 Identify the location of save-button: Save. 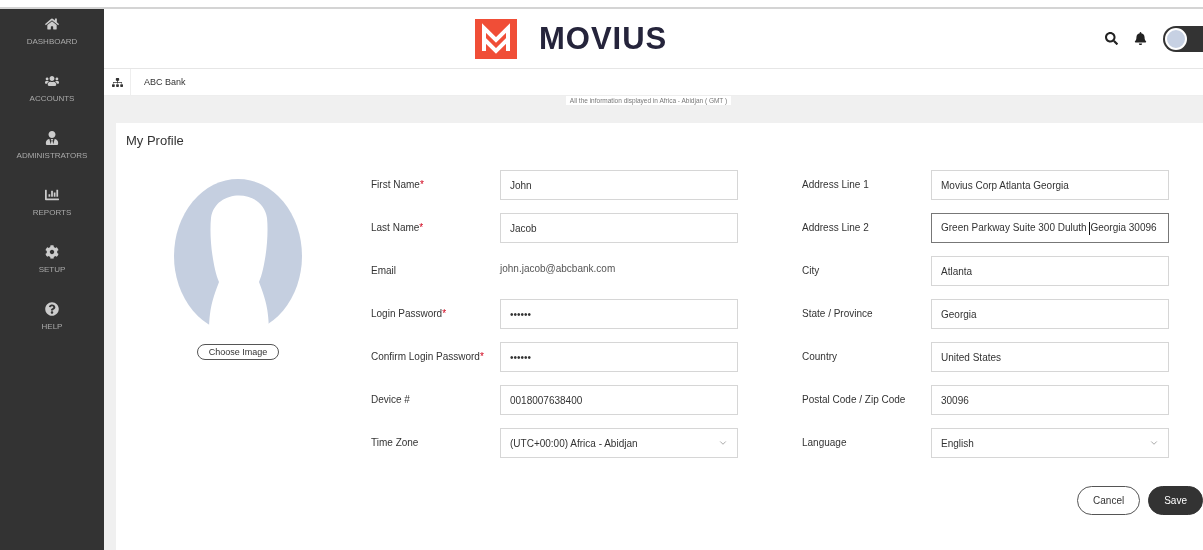
(1175, 500).